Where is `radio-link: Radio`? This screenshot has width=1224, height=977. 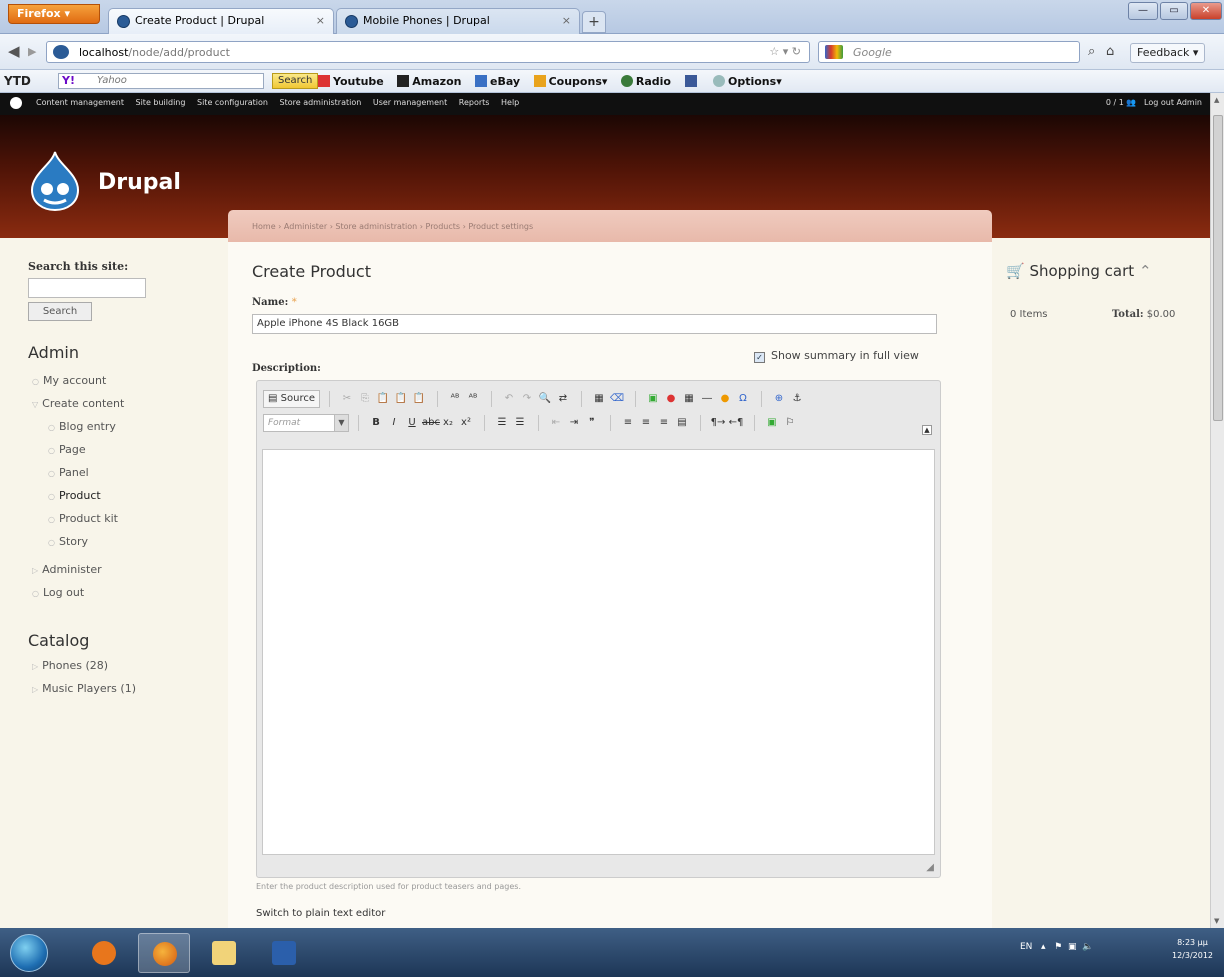
radio-link: Radio is located at coordinates (645, 81).